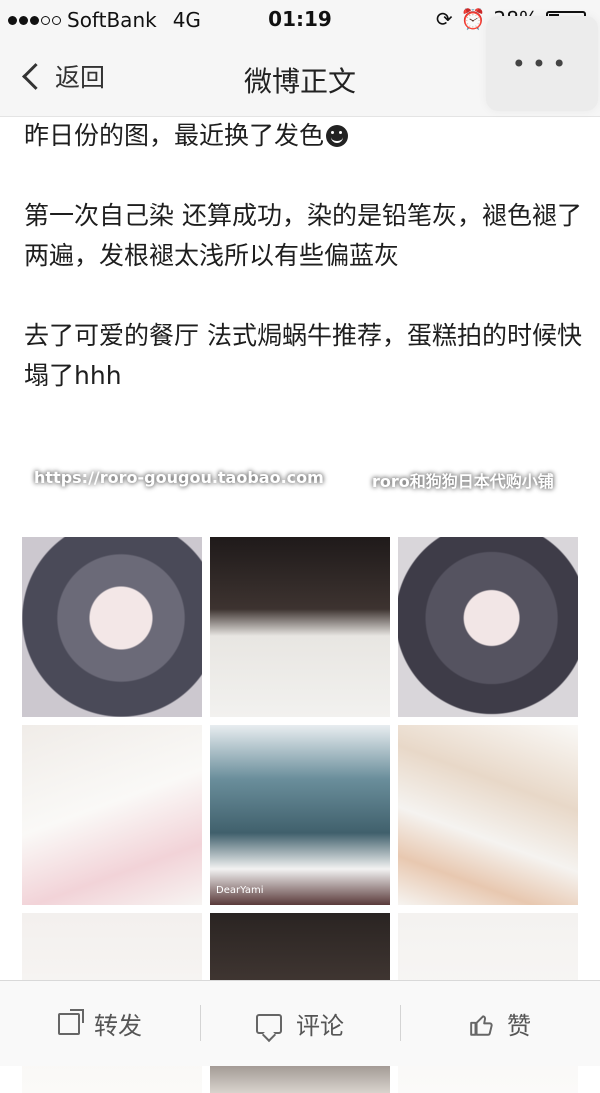  Describe the element at coordinates (174, 135) in the screenshot. I see `post-paragraph-text: 昨日份的图，最近换了发色` at that location.